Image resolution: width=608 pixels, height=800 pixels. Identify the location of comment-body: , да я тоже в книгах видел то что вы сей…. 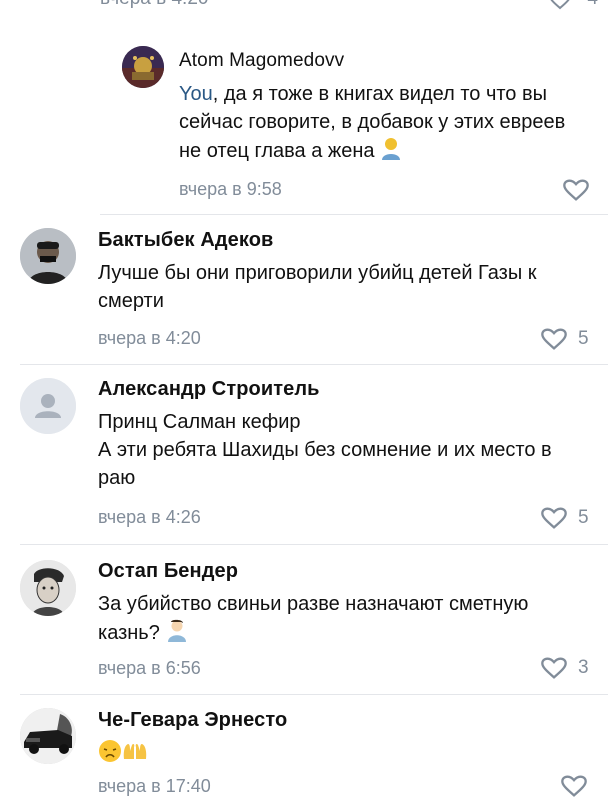
(372, 122).